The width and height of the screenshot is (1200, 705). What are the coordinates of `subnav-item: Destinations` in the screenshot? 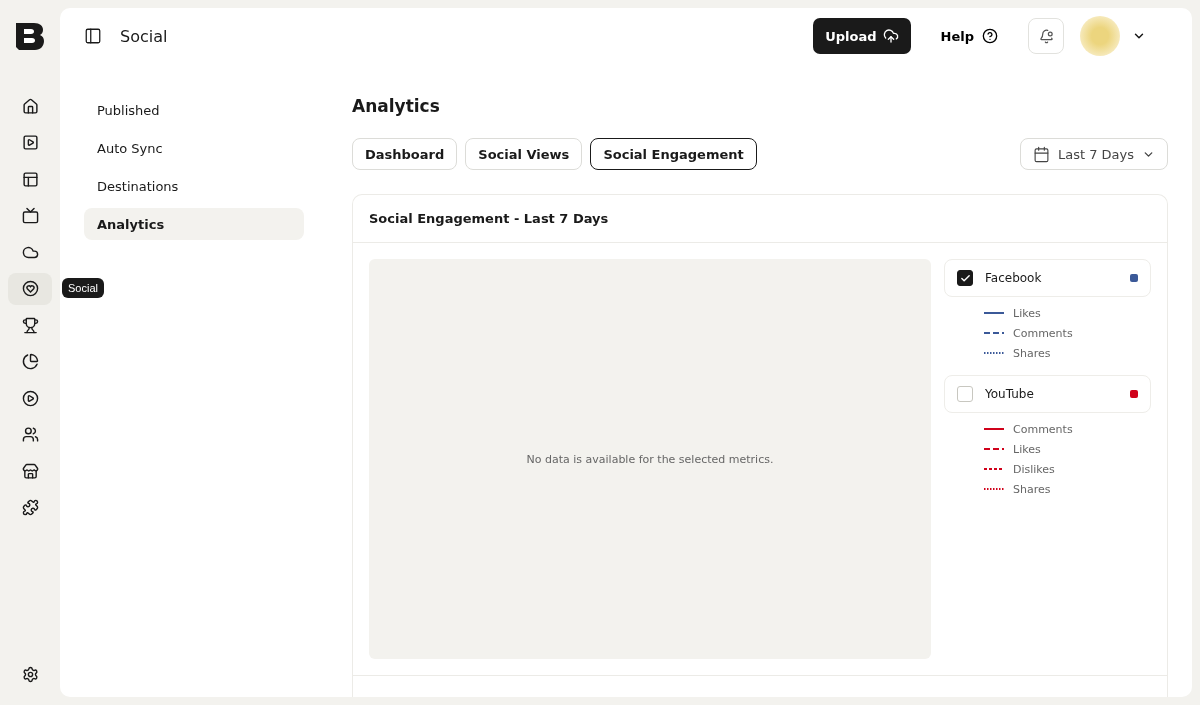 It's located at (194, 186).